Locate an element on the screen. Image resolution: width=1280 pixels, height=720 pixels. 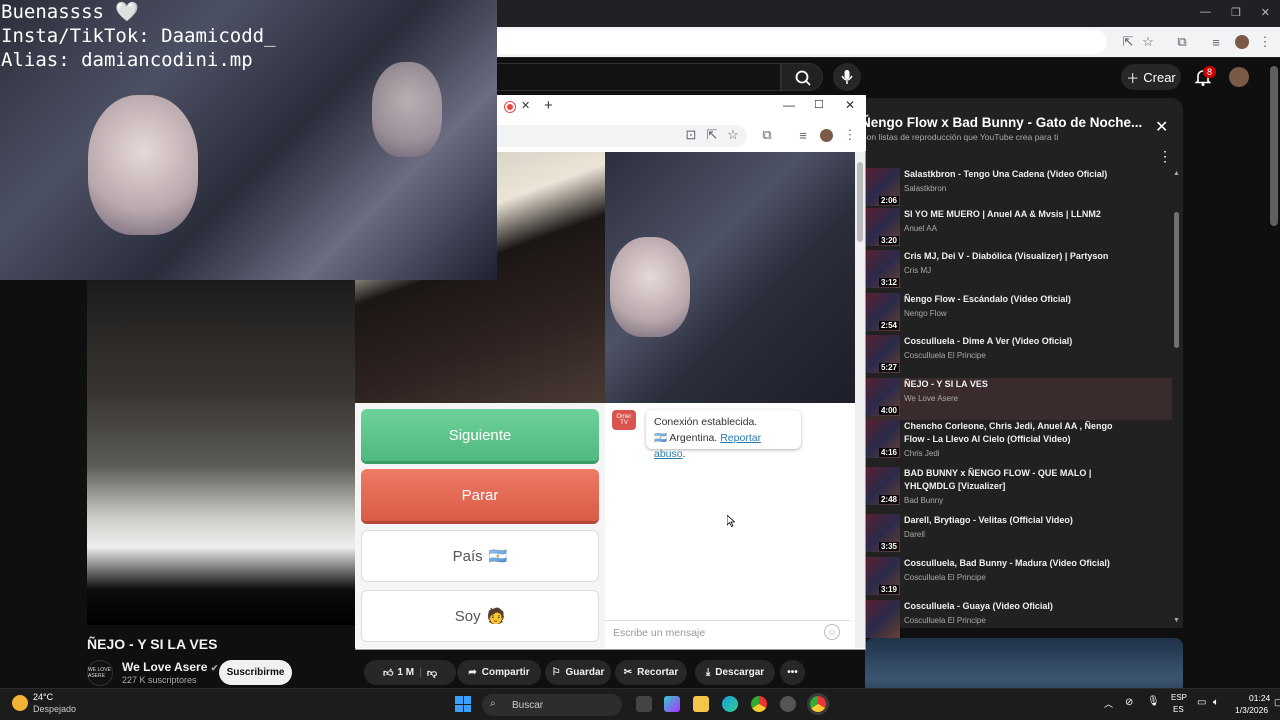
youtube-account-avatar is located at coordinates (1239, 77).